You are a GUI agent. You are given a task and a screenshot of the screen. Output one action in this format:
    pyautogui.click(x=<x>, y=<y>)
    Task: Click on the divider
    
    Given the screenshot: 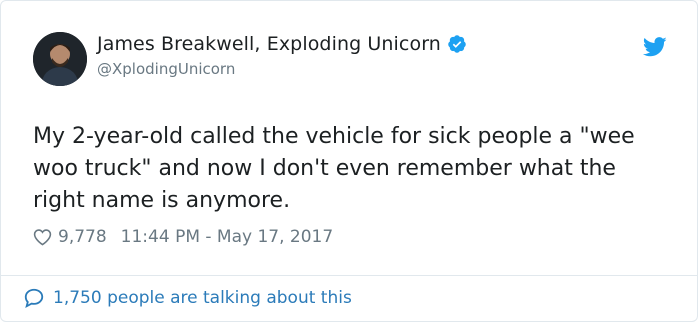 What is the action you would take?
    pyautogui.click(x=349, y=275)
    